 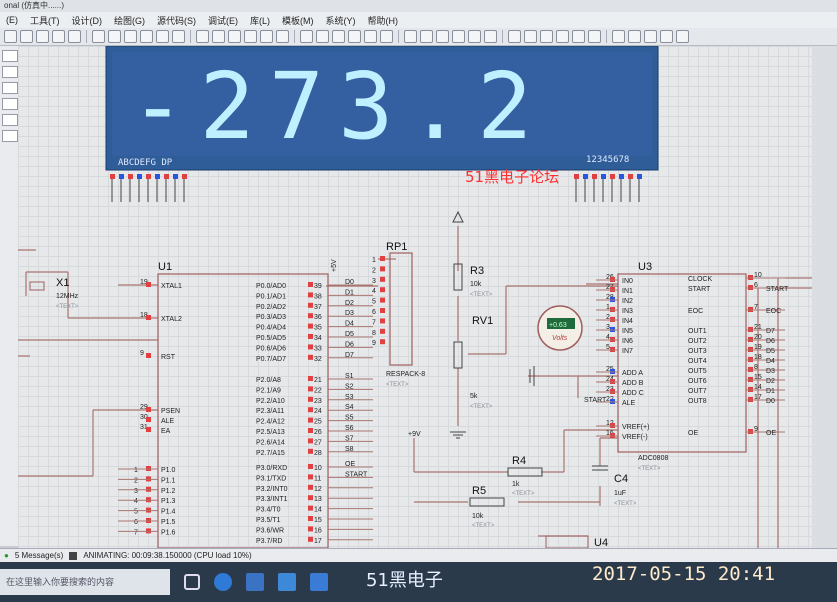 What do you see at coordinates (600, 468) in the screenshot?
I see `c4-capacitor` at bounding box center [600, 468].